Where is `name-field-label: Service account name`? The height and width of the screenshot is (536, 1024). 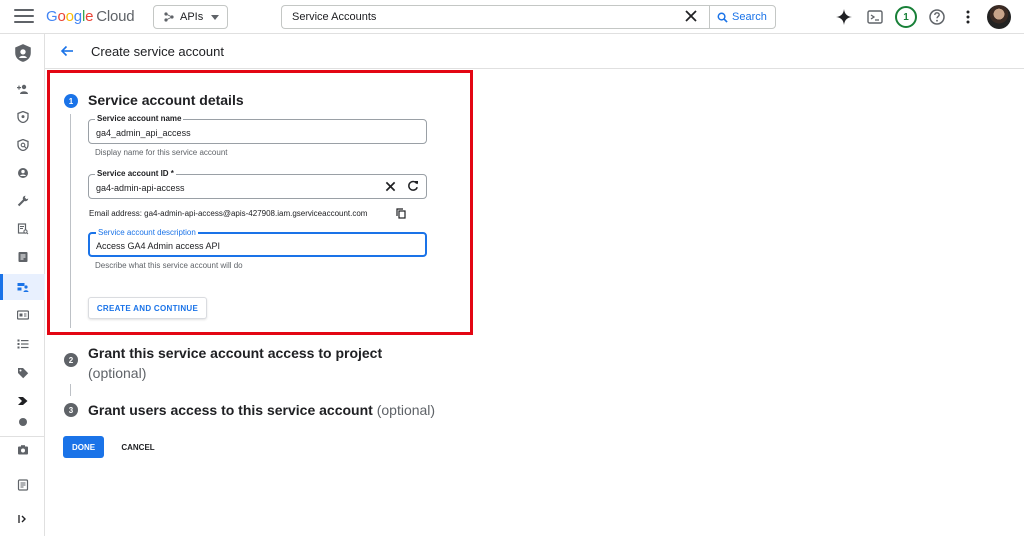 name-field-label: Service account name is located at coordinates (139, 118).